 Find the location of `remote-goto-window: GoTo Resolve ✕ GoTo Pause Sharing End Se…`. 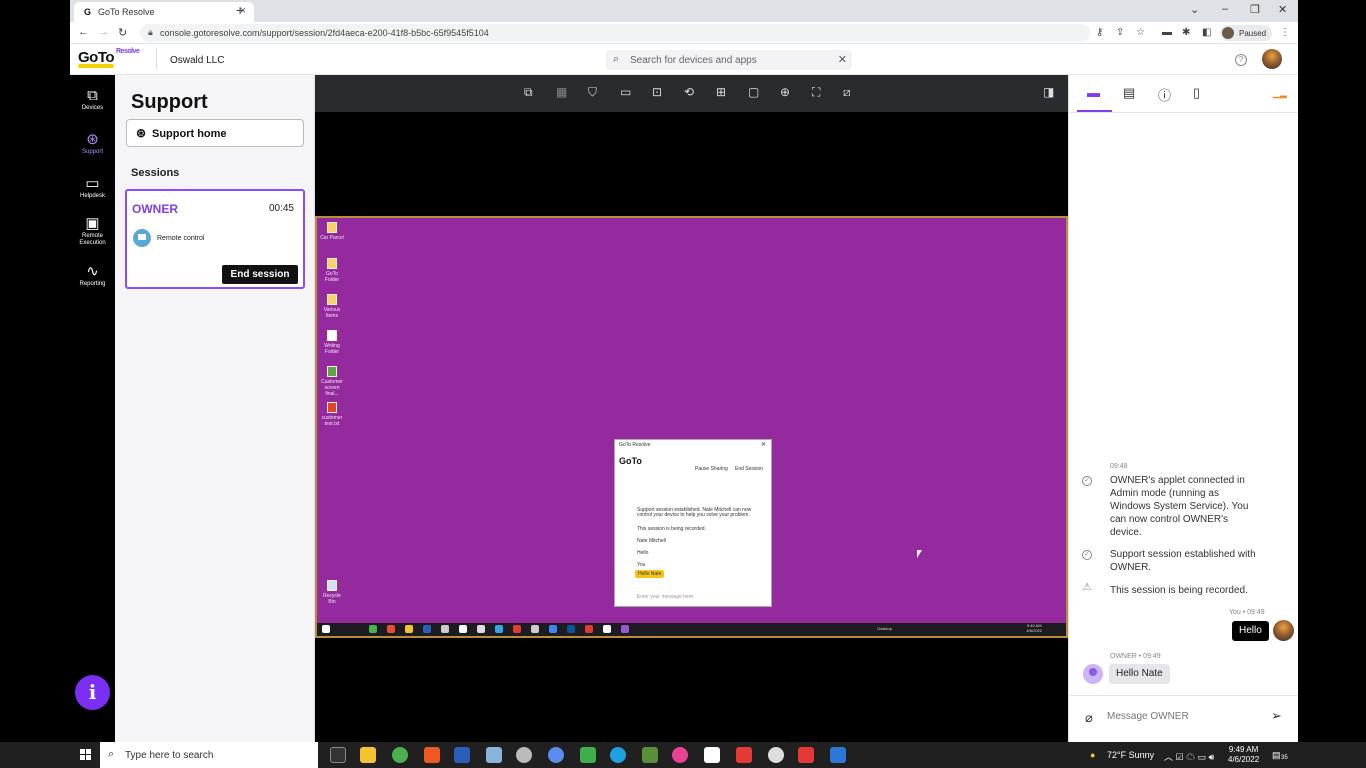

remote-goto-window: GoTo Resolve ✕ GoTo Pause Sharing End Se… is located at coordinates (693, 523).